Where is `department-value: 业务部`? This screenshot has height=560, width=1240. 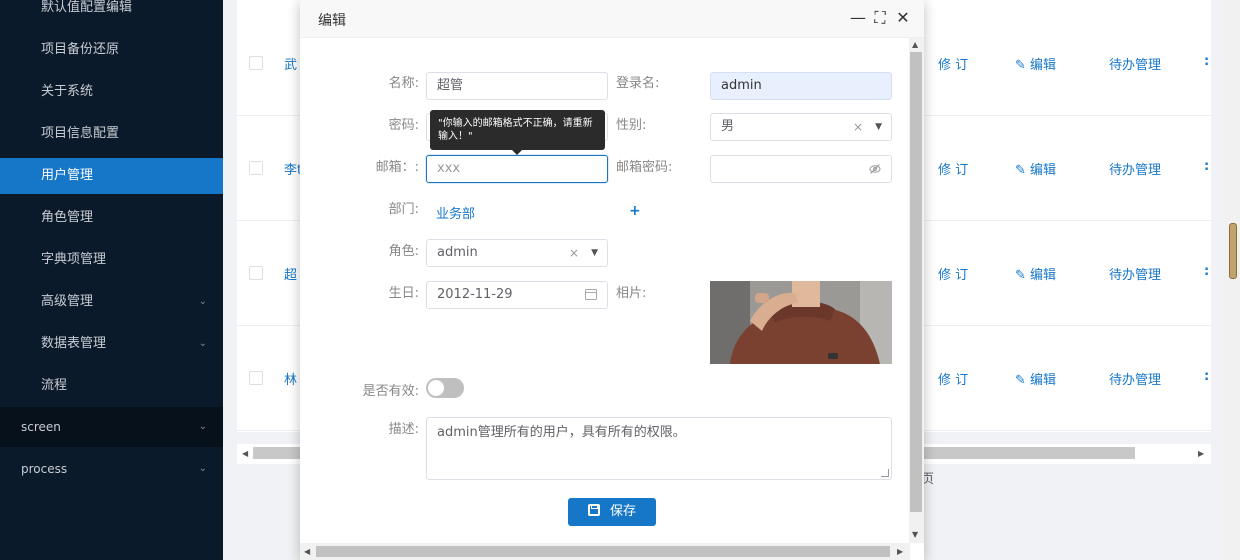 department-value: 业务部 is located at coordinates (455, 212).